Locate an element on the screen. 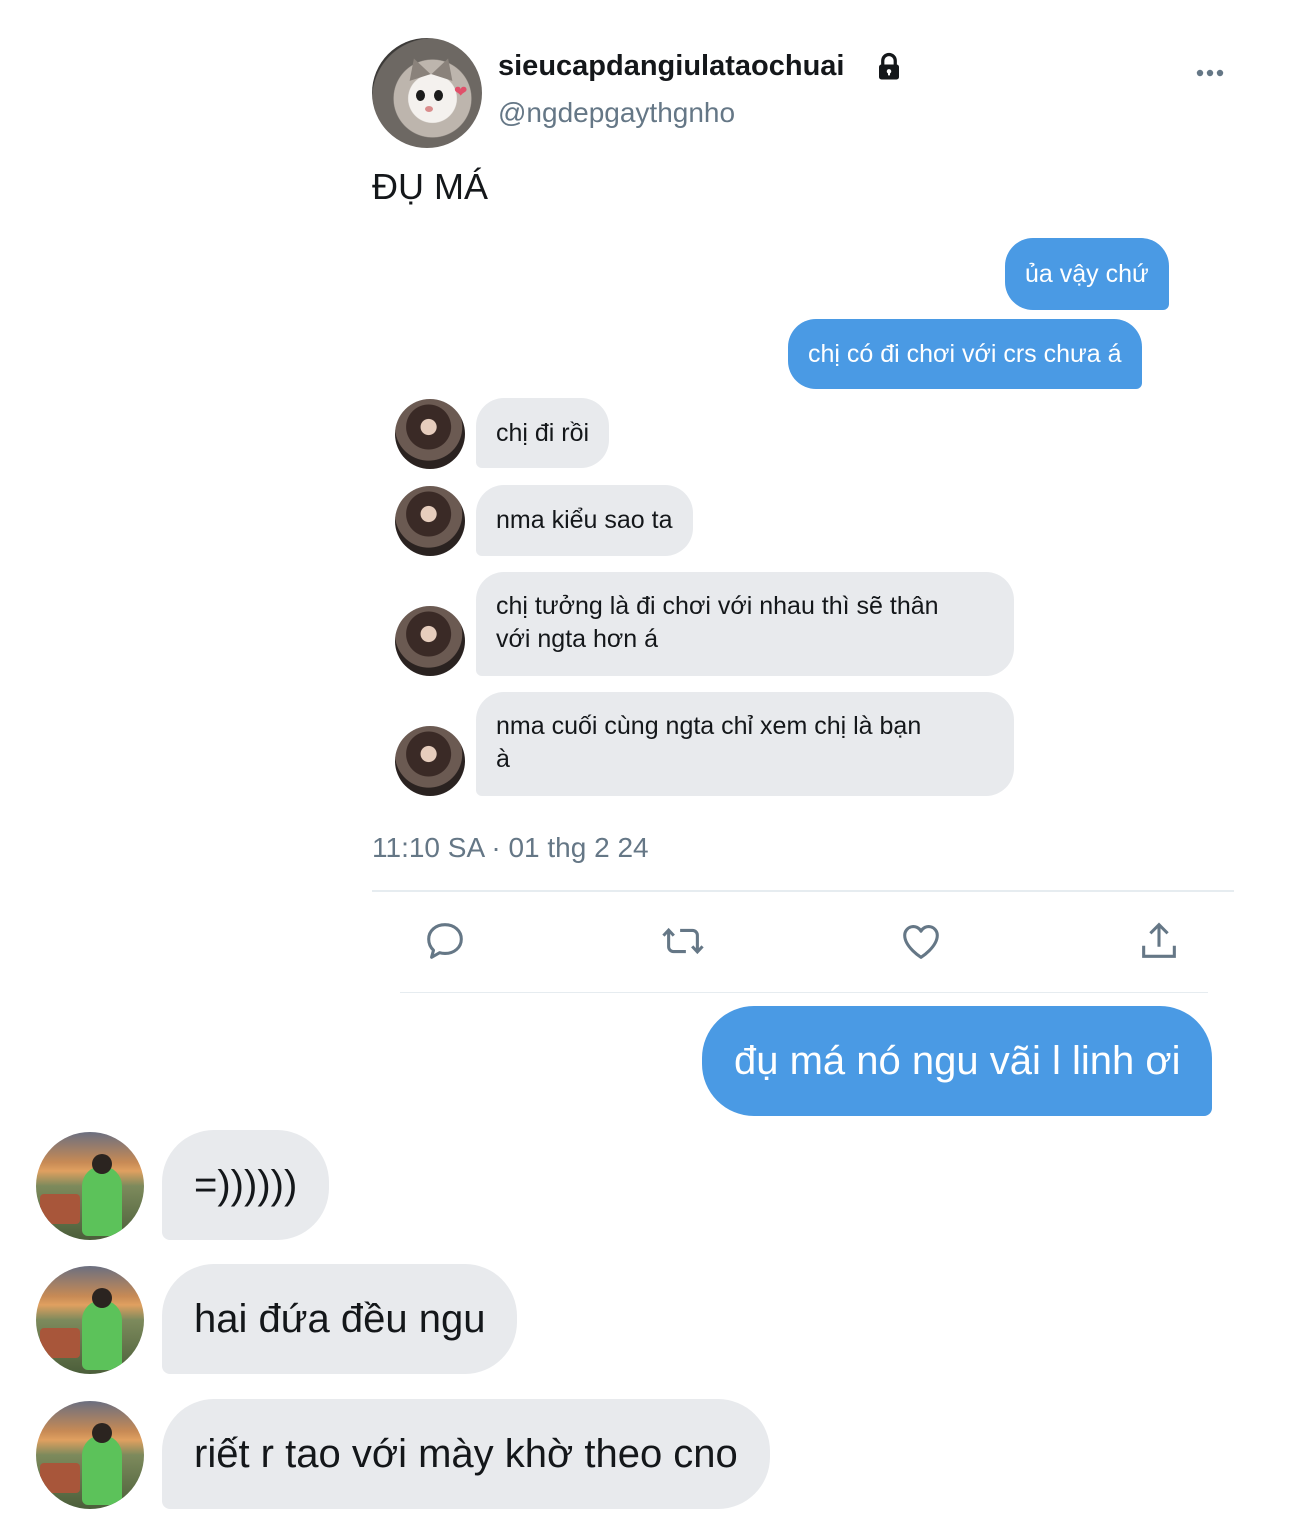 This screenshot has height=1528, width=1290. embedded-message-sent: chị có đi chơi với crs chưa á is located at coordinates (965, 354).